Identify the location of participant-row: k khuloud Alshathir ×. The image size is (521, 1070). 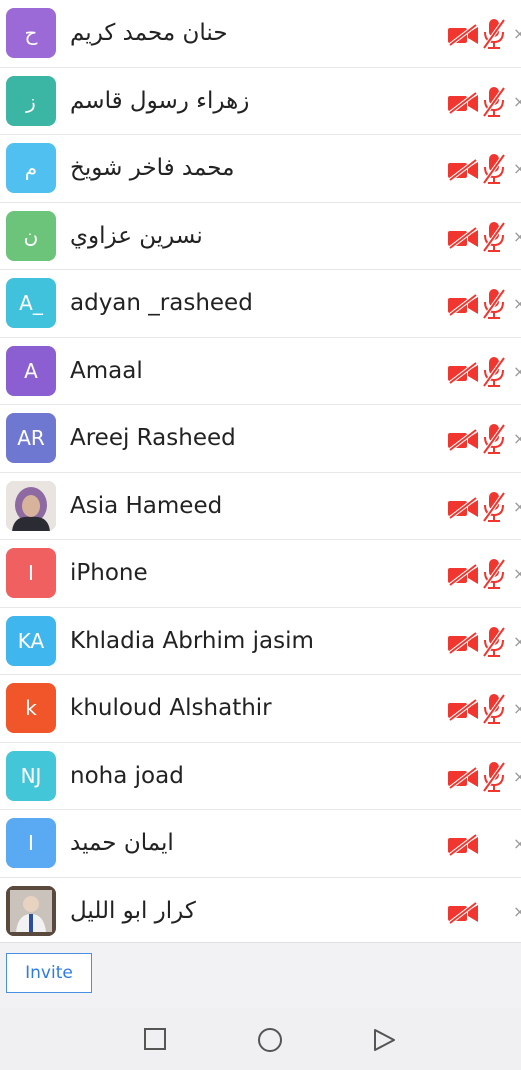
(260, 709).